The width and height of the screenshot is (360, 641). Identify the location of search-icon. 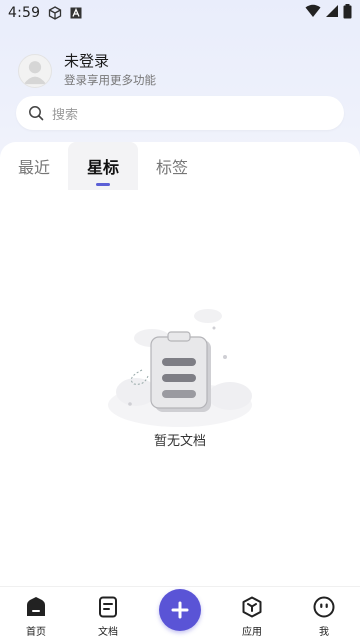
(36, 113).